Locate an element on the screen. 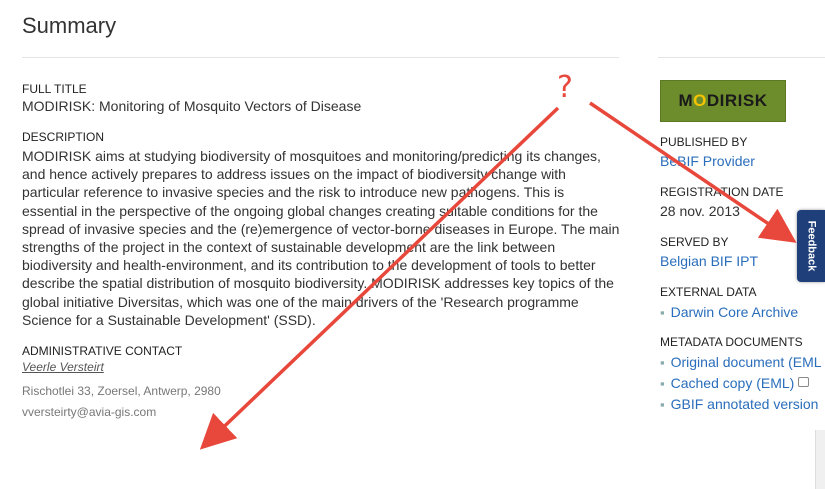  registration-date-label: REGISTRATION DATE is located at coordinates (722, 192).